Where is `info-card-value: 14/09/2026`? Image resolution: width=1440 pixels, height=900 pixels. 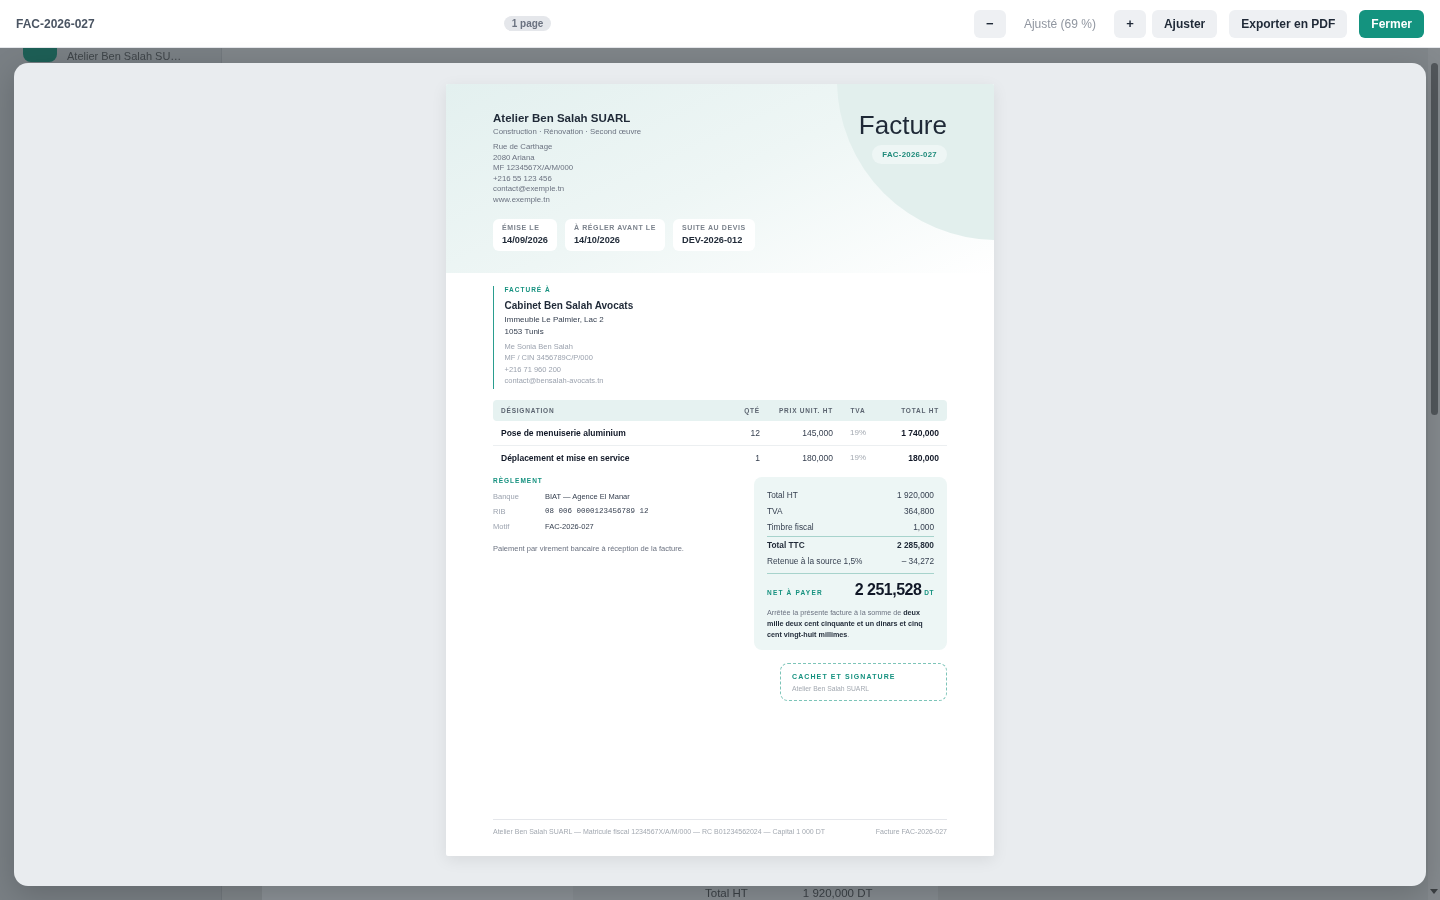
info-card-value: 14/09/2026 is located at coordinates (525, 240).